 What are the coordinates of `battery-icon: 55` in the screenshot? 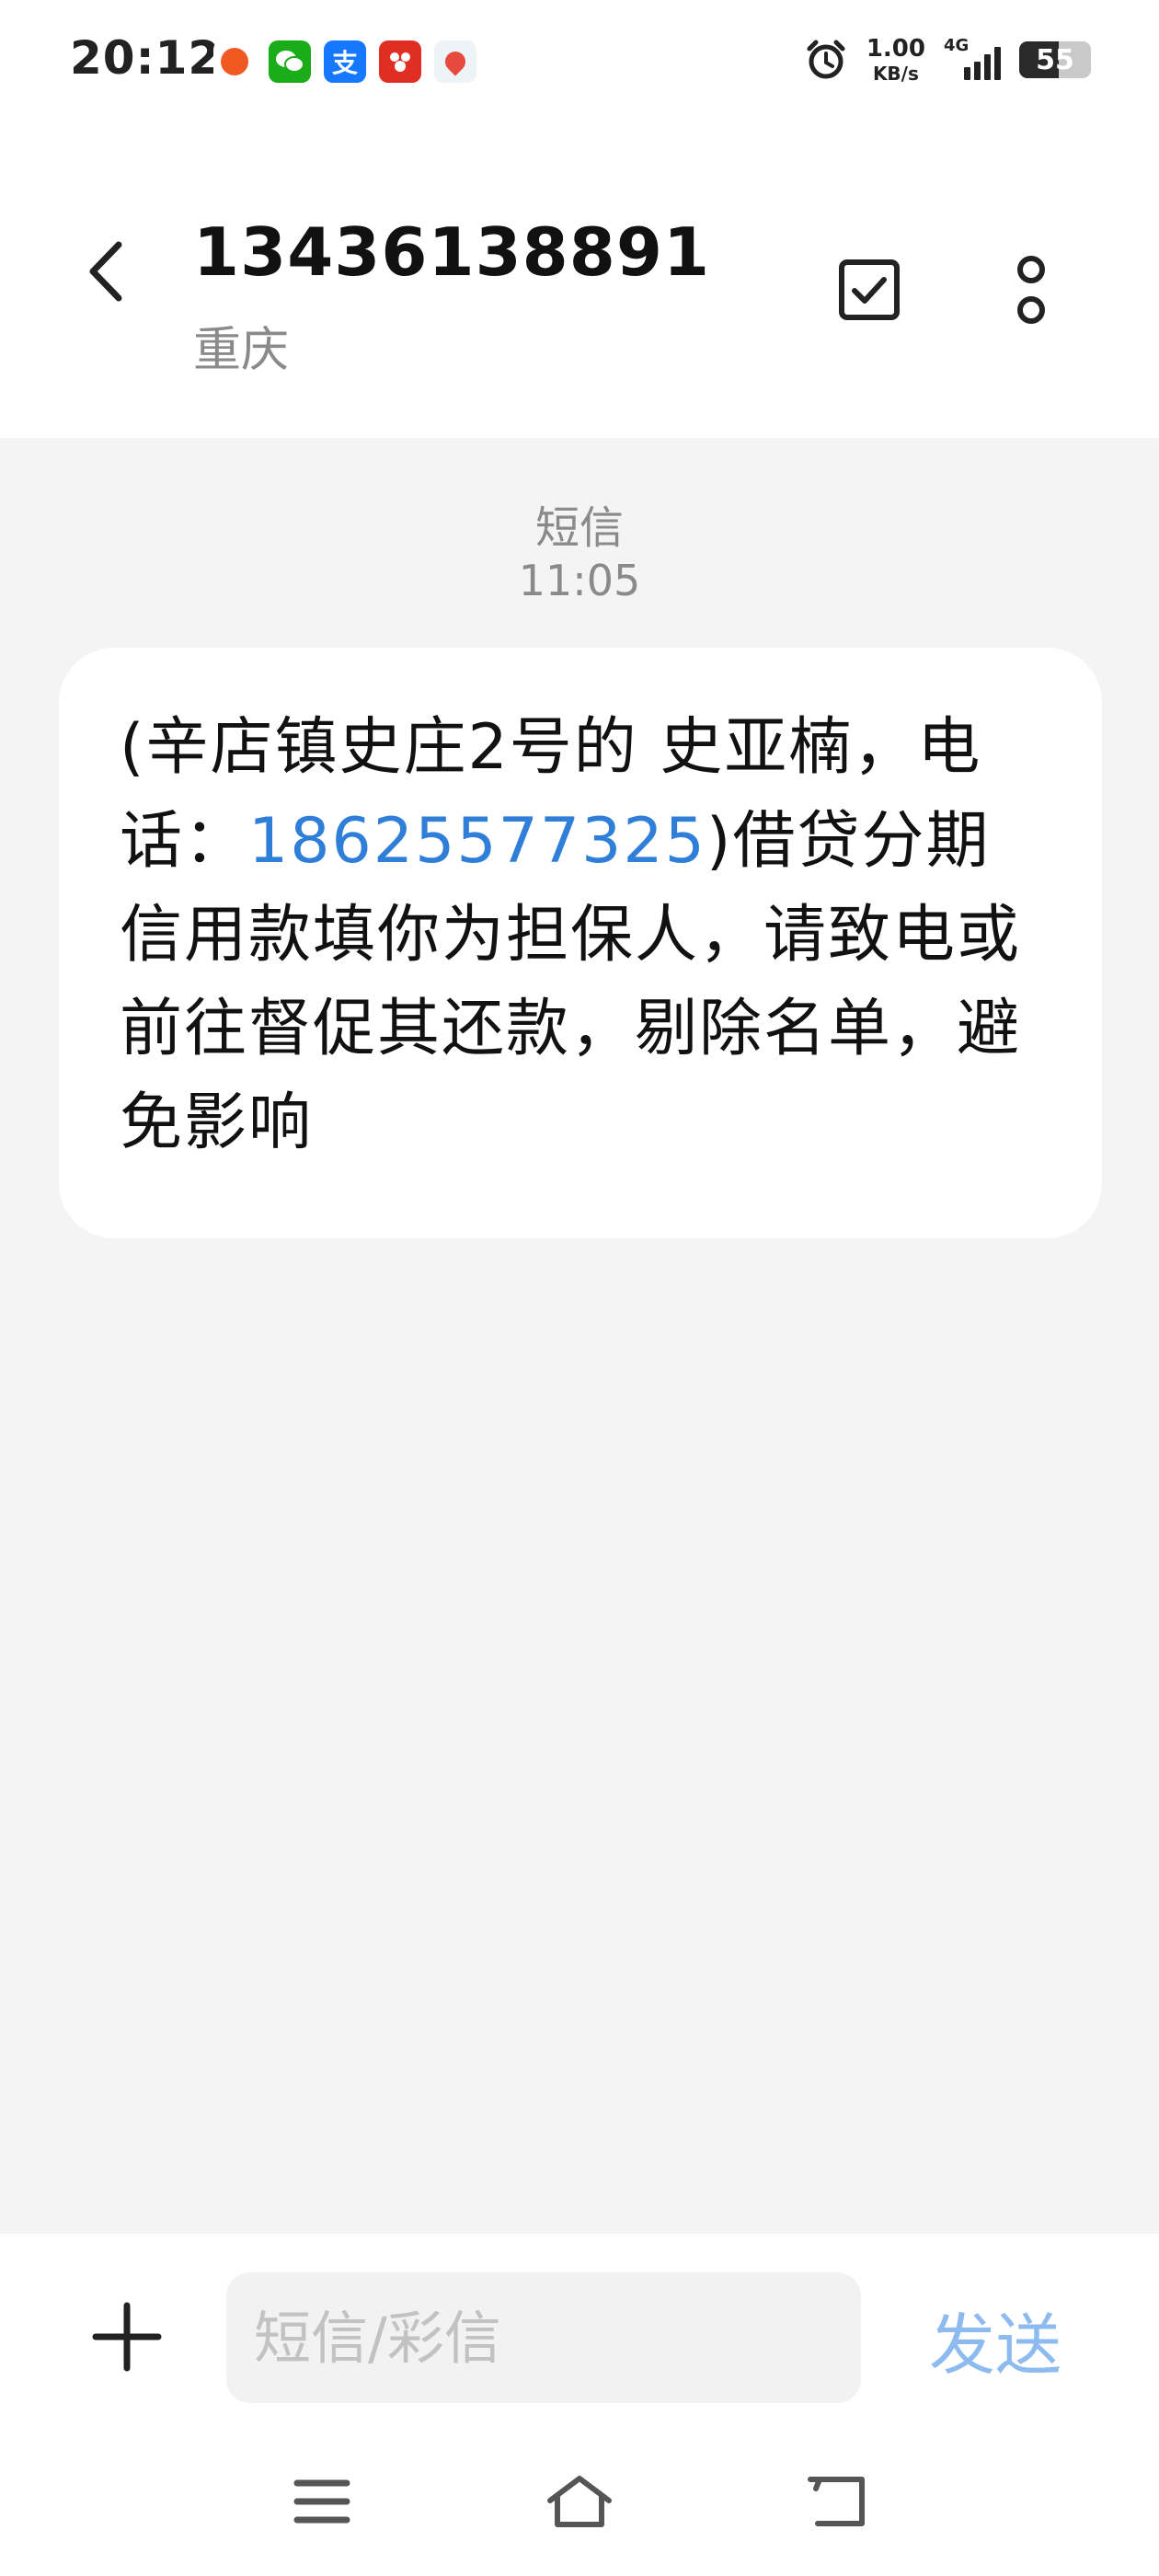 It's located at (1055, 59).